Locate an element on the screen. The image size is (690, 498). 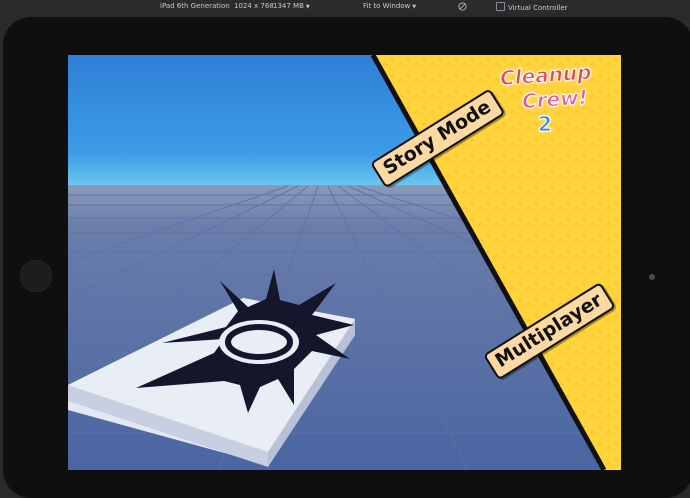
resolution-label: 1024 x 768 is located at coordinates (254, 6).